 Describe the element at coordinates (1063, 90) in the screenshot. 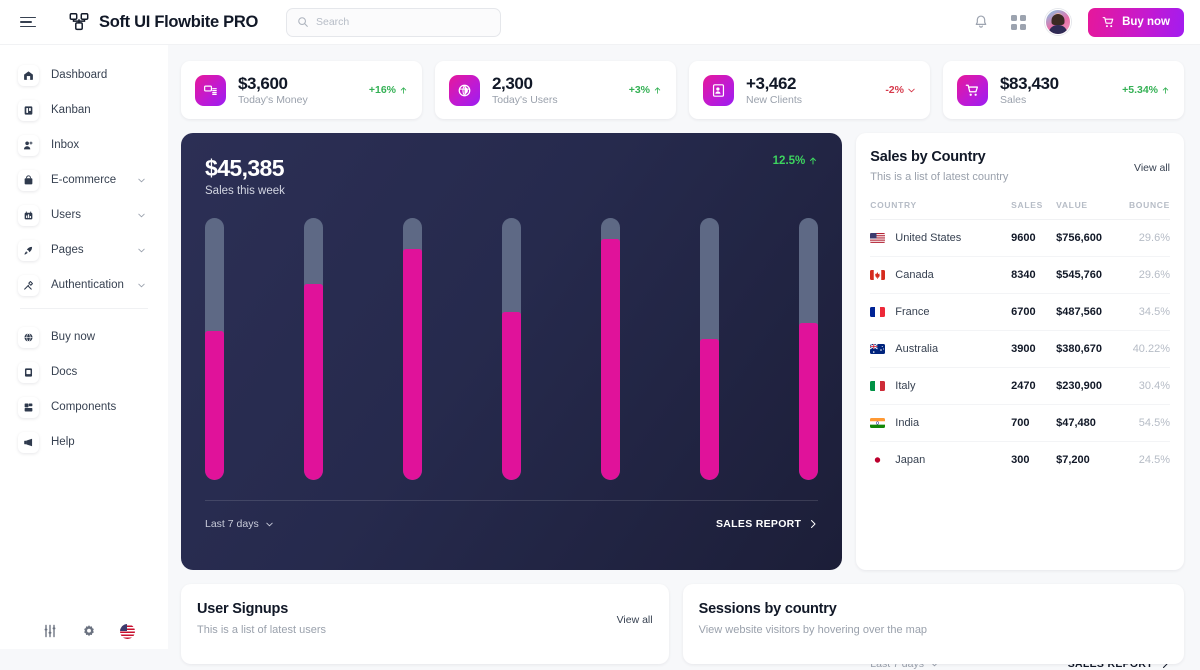

I see `stat-card-sales: $83,430 Sales +5.34%` at that location.